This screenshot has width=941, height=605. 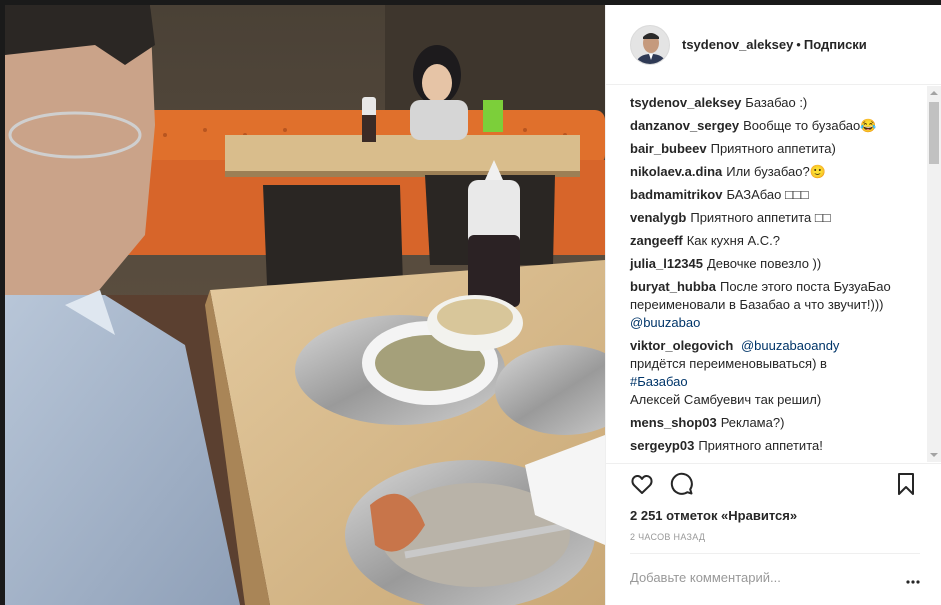 I want to click on comment-item: mens_shop03 Реклама?), so click(x=775, y=423).